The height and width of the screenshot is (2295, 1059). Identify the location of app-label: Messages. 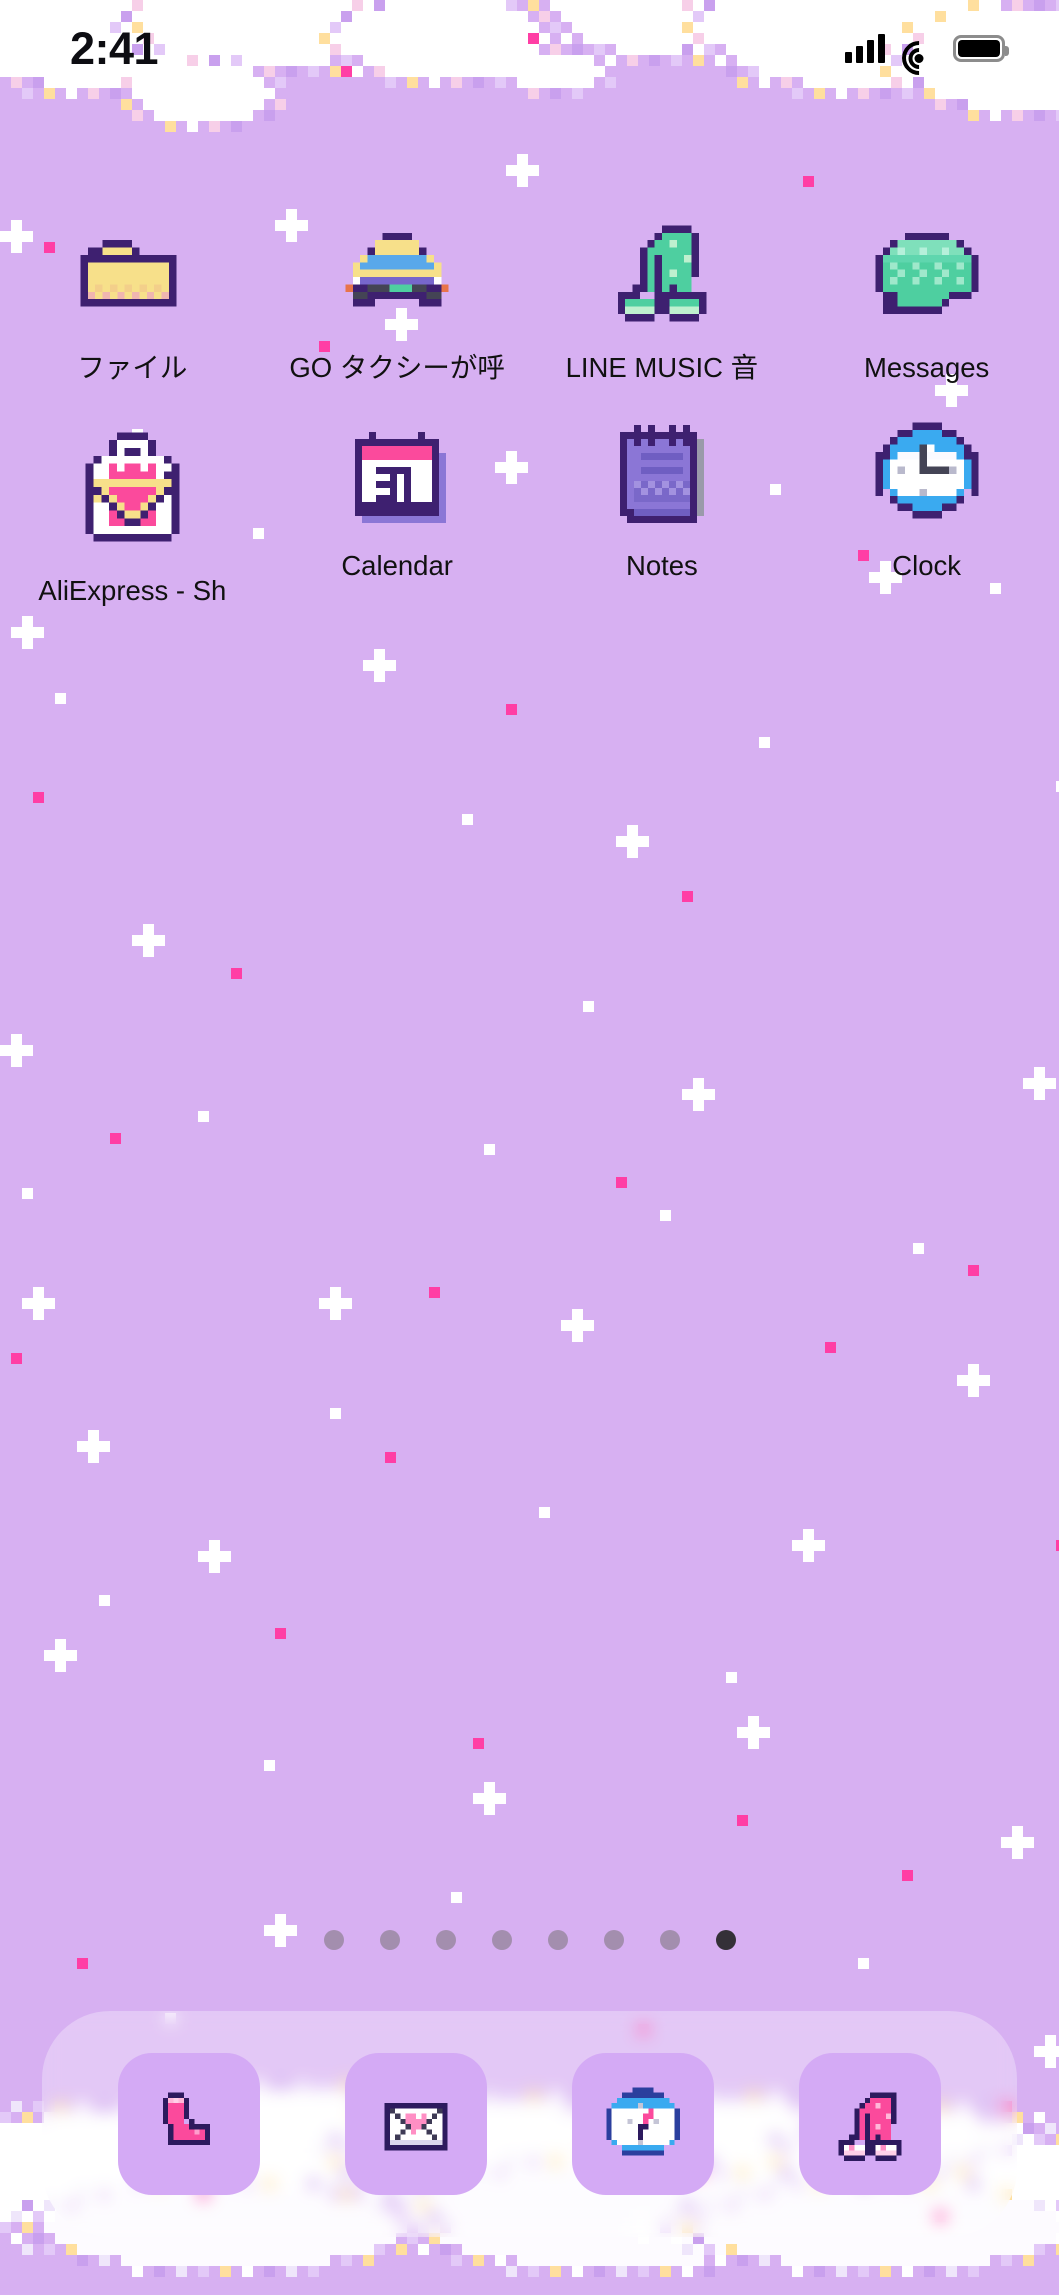
(926, 367).